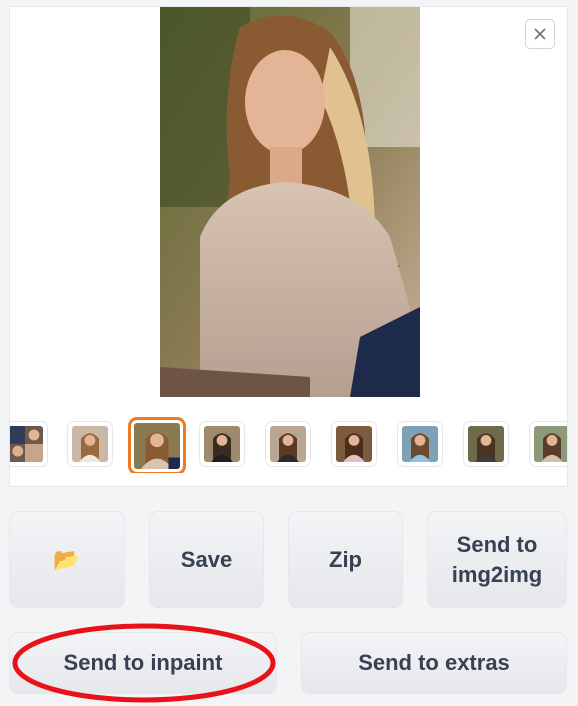  I want to click on open-folder-button: 📂, so click(67, 559).